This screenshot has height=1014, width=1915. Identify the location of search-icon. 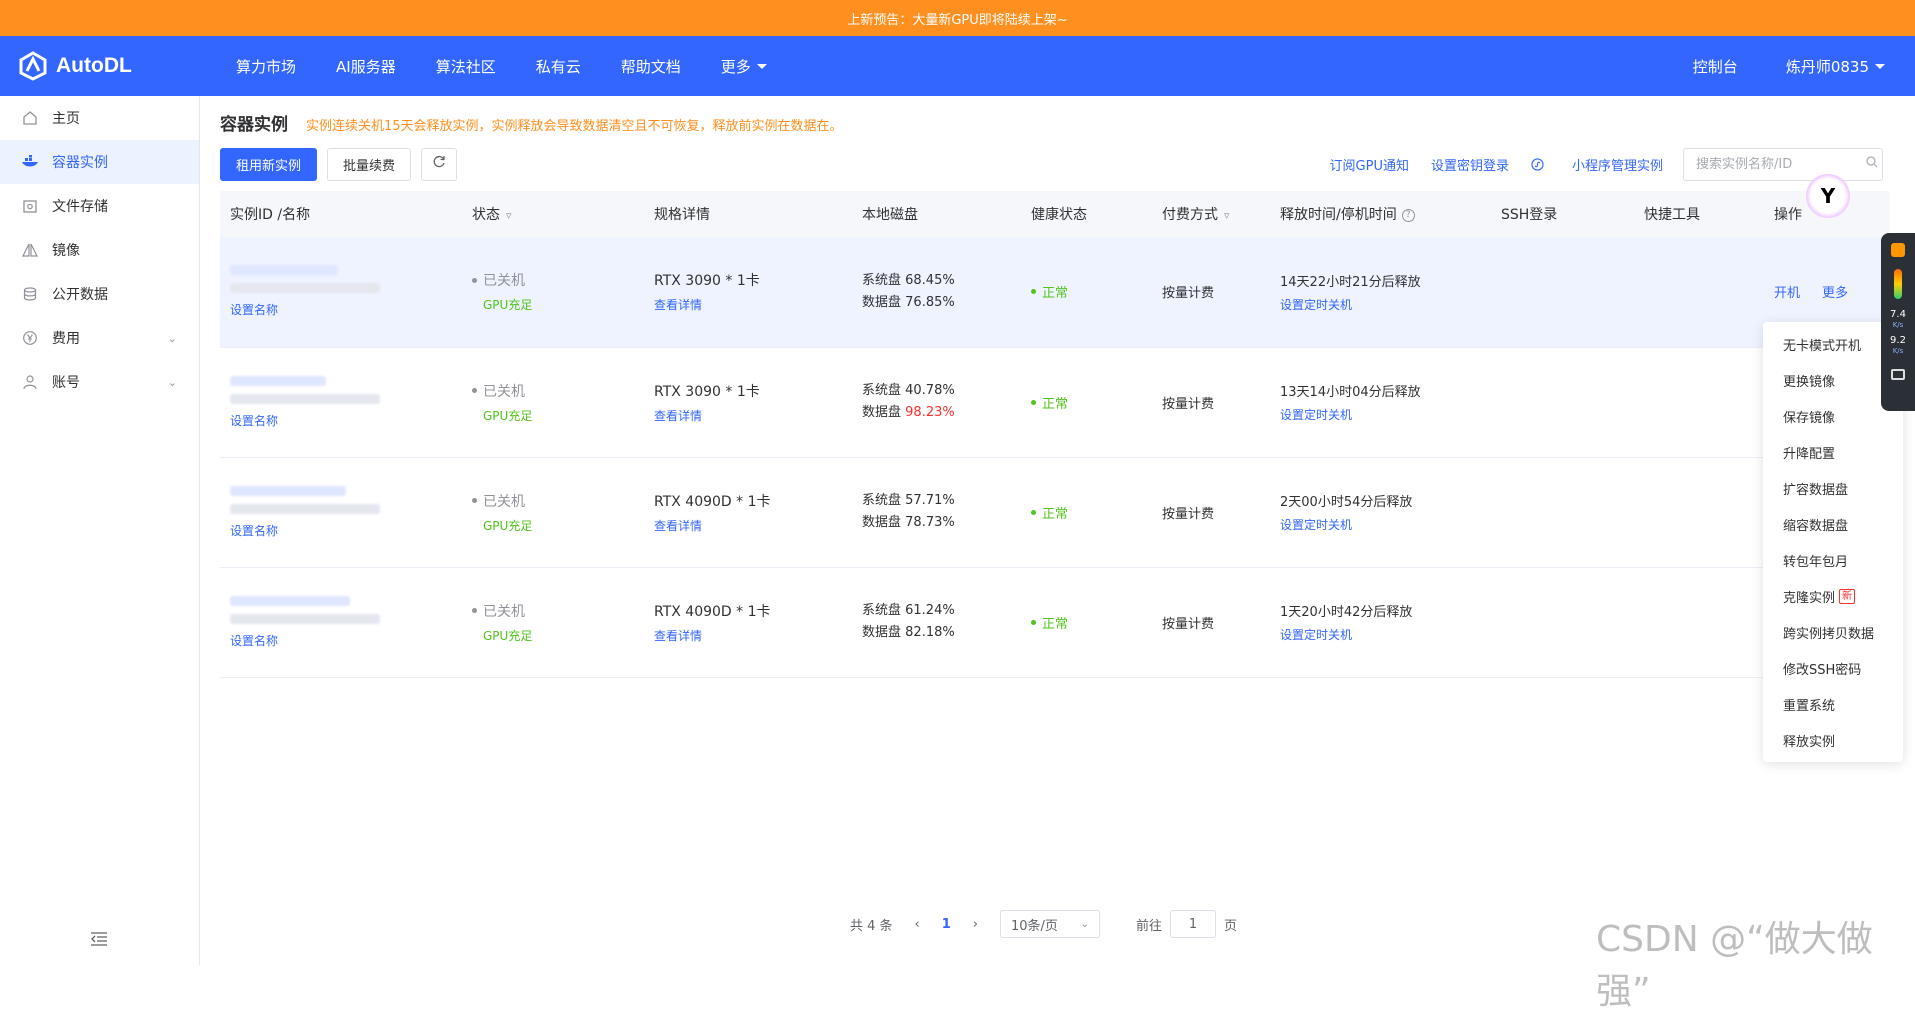
(1872, 164).